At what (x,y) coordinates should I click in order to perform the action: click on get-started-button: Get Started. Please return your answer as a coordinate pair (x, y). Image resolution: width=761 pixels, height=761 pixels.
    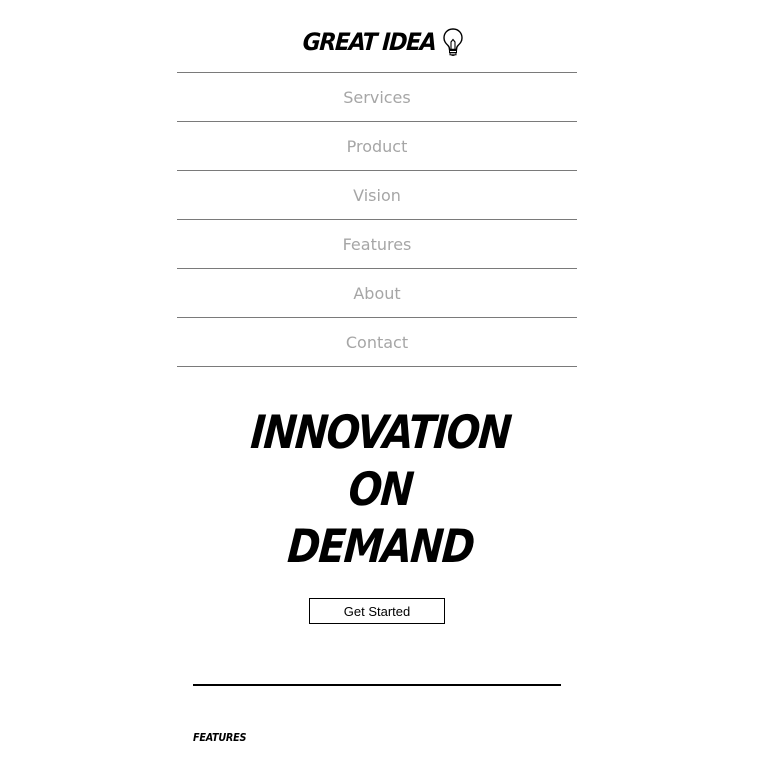
    Looking at the image, I should click on (377, 611).